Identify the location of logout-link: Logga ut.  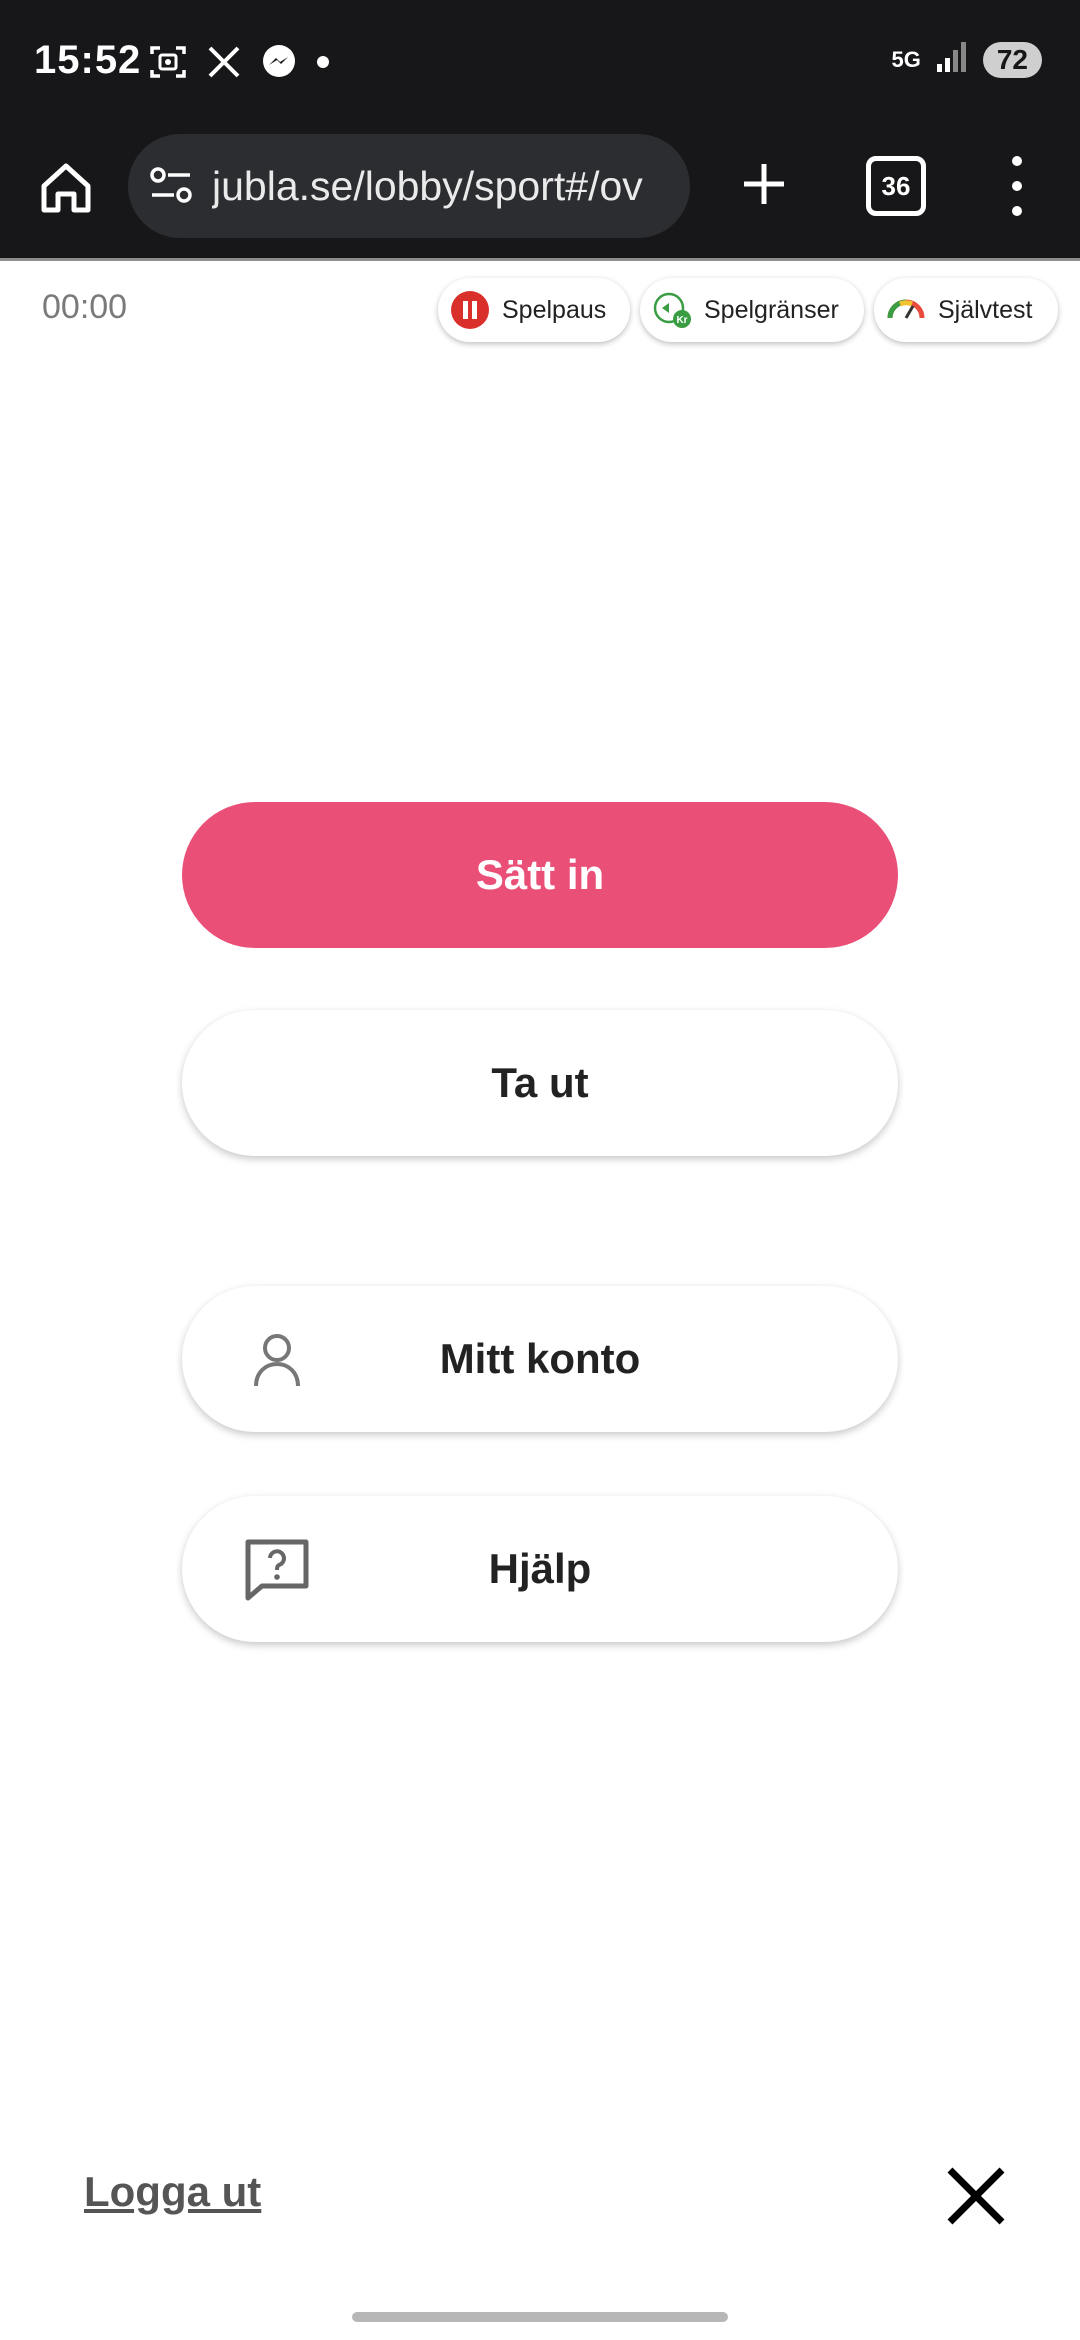
(172, 2192).